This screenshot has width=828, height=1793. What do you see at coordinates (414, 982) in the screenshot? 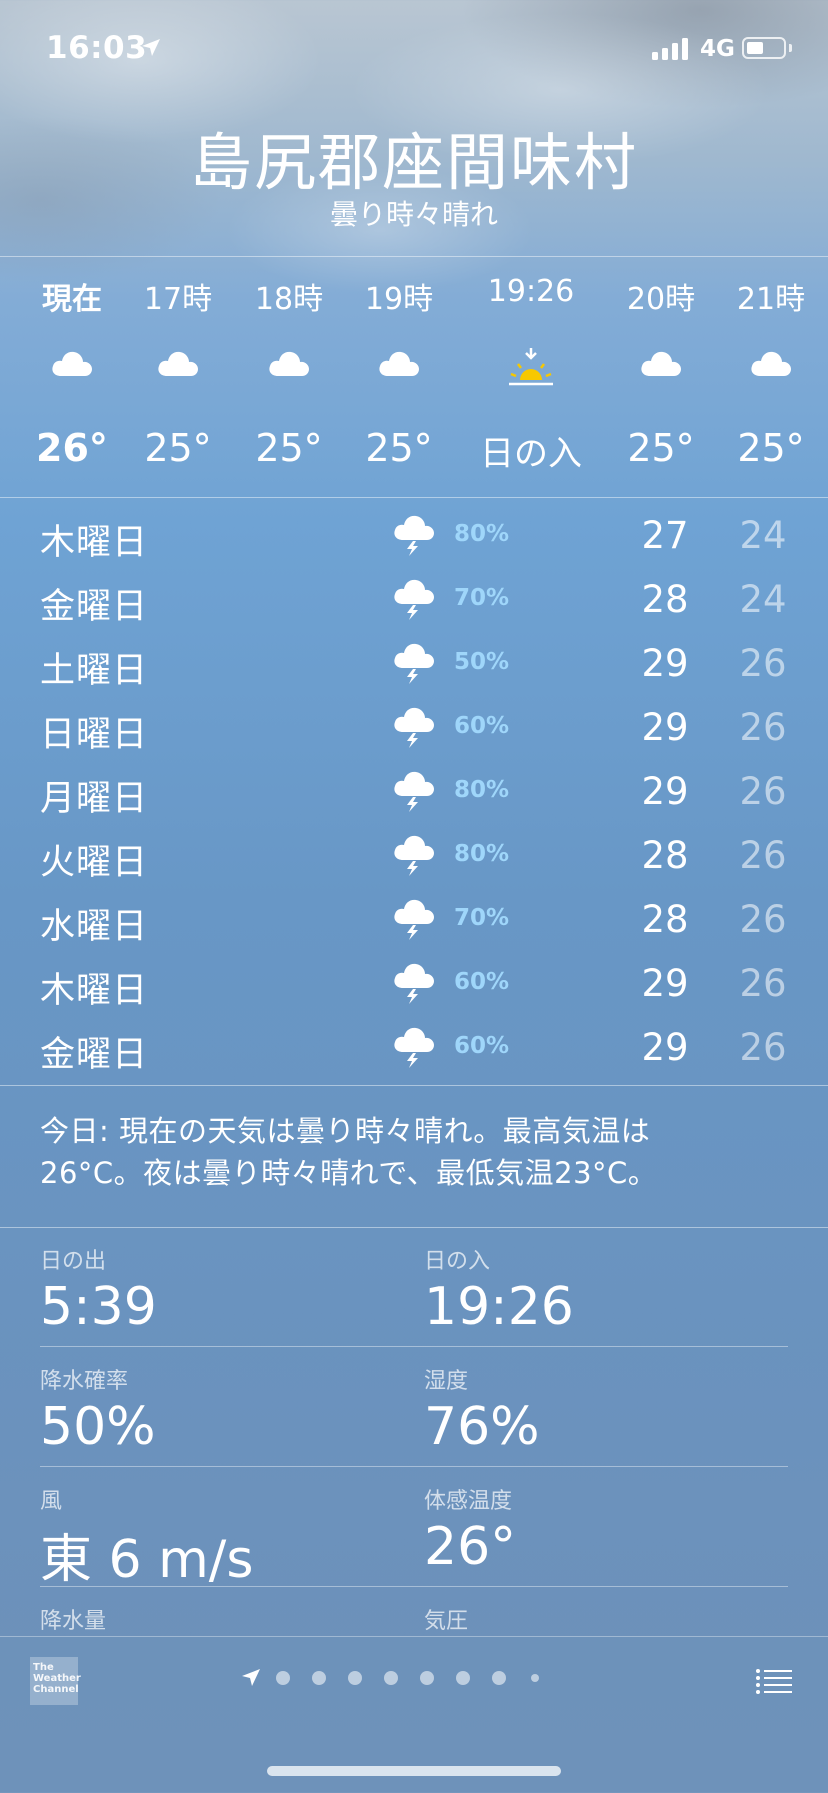
I see `daily-row: 木曜日 60% 29 26` at bounding box center [414, 982].